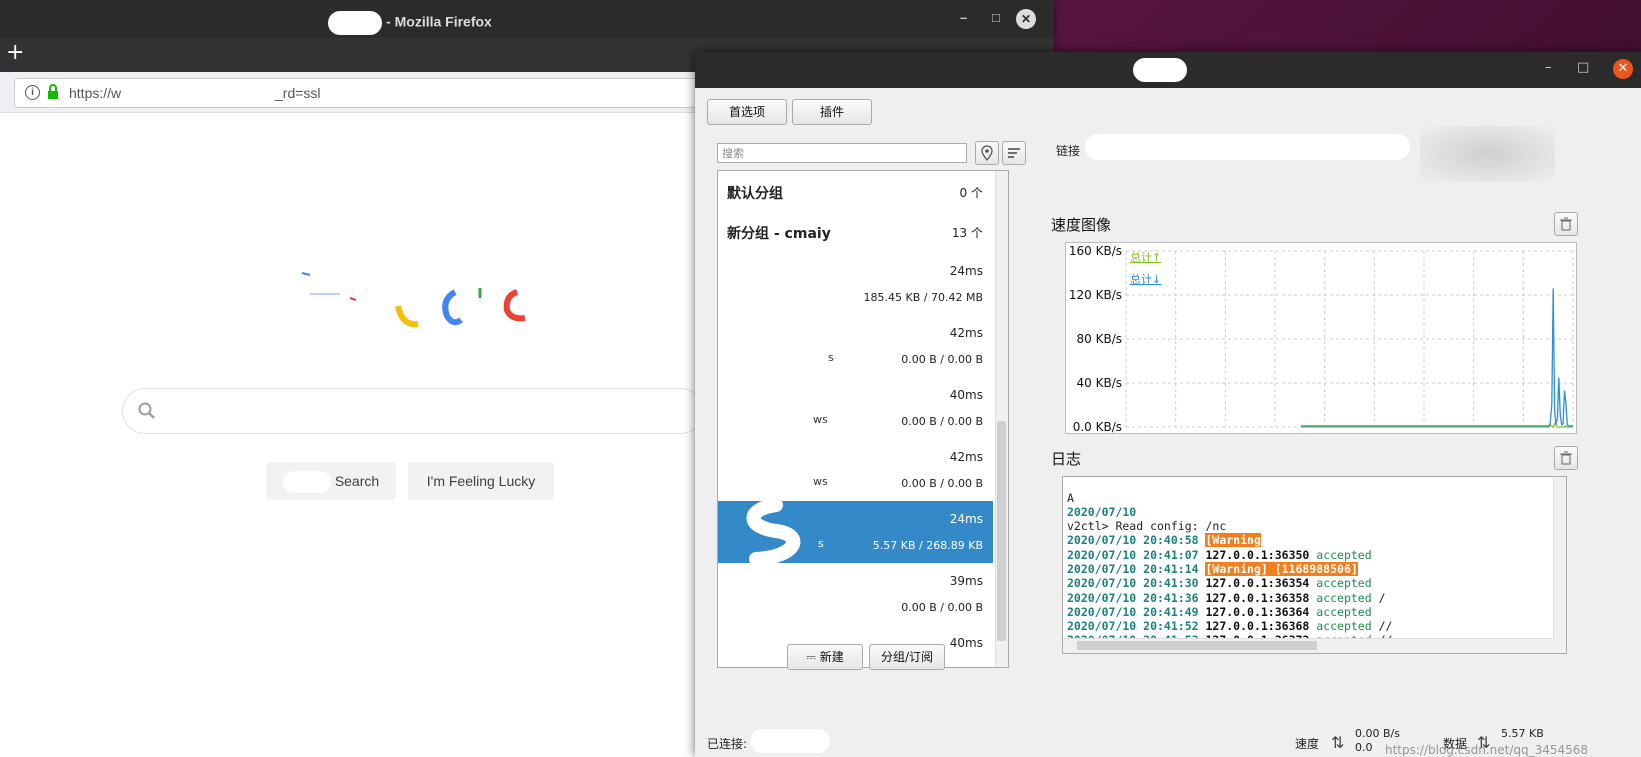  What do you see at coordinates (1338, 742) in the screenshot?
I see `updown-arrows-icon: ⇅` at bounding box center [1338, 742].